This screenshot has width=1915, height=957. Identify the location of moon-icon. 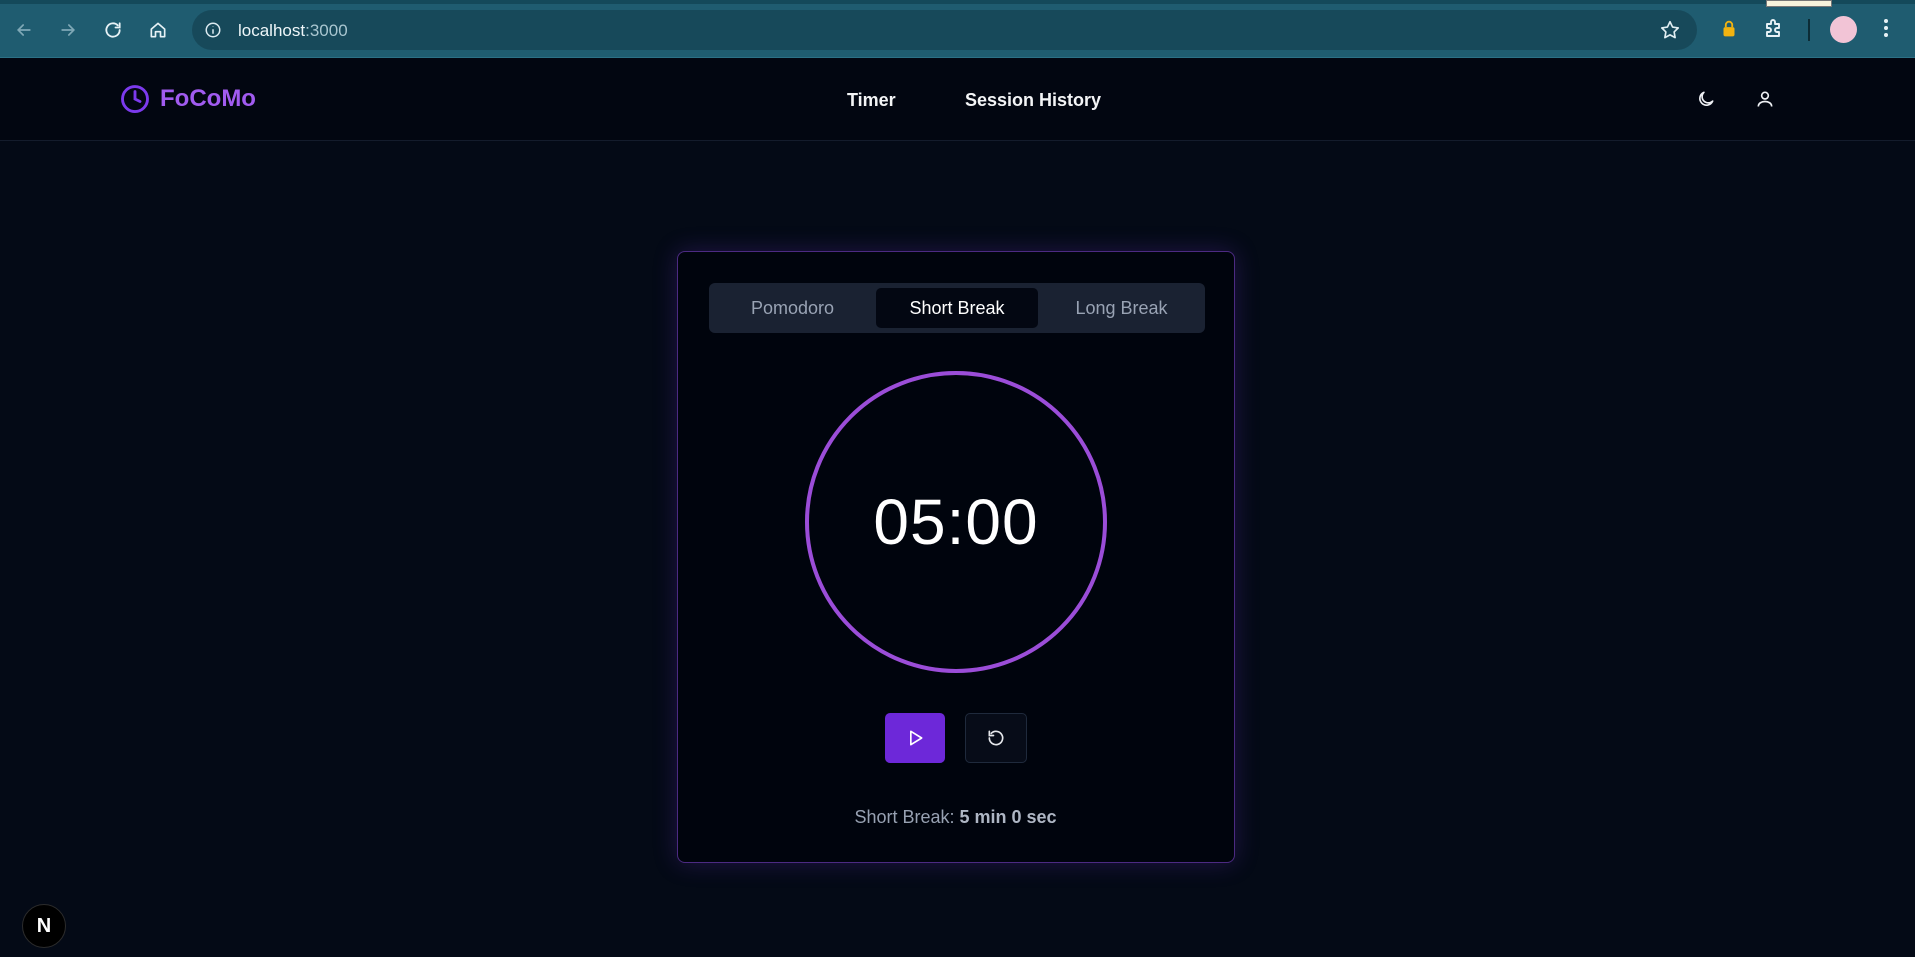
(1706, 98).